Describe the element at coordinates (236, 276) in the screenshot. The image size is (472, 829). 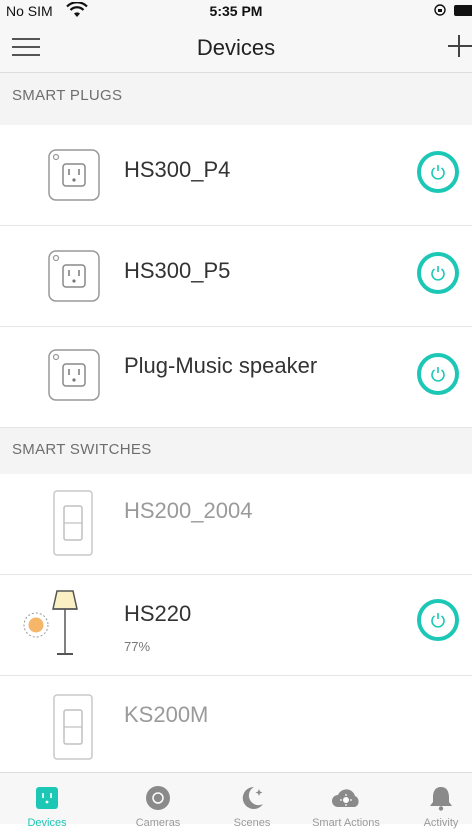
I see `device-row: HS300_P5` at that location.